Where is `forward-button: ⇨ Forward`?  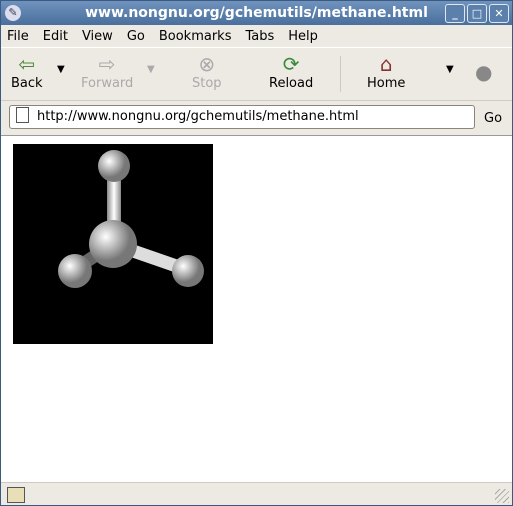 forward-button: ⇨ Forward is located at coordinates (107, 71).